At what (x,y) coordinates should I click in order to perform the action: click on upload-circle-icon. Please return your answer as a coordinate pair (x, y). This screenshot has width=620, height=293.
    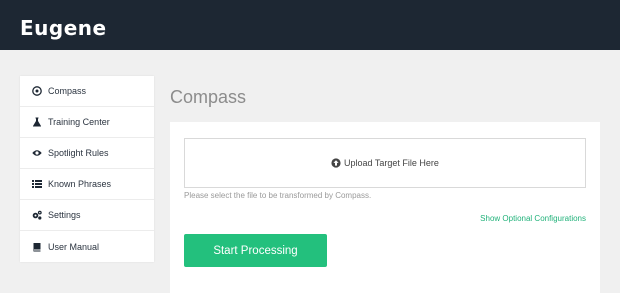
    Looking at the image, I should click on (336, 163).